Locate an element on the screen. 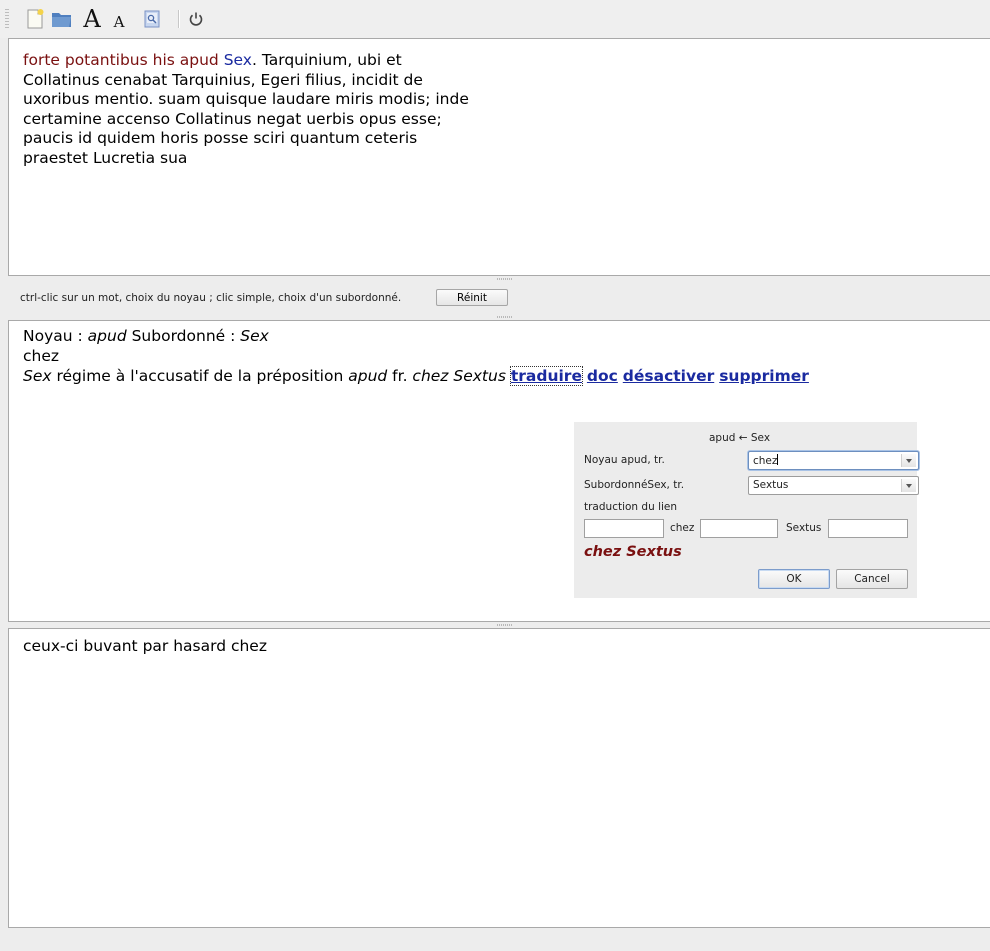  splitter-handle-middle is located at coordinates (505, 317).